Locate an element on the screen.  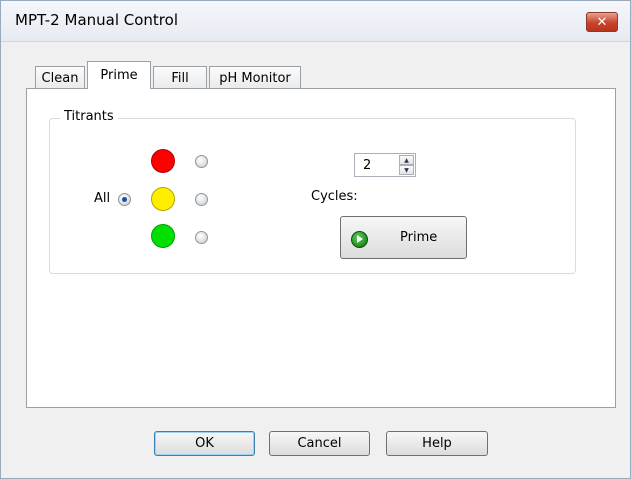
tab-fill-label: Fill is located at coordinates (180, 78).